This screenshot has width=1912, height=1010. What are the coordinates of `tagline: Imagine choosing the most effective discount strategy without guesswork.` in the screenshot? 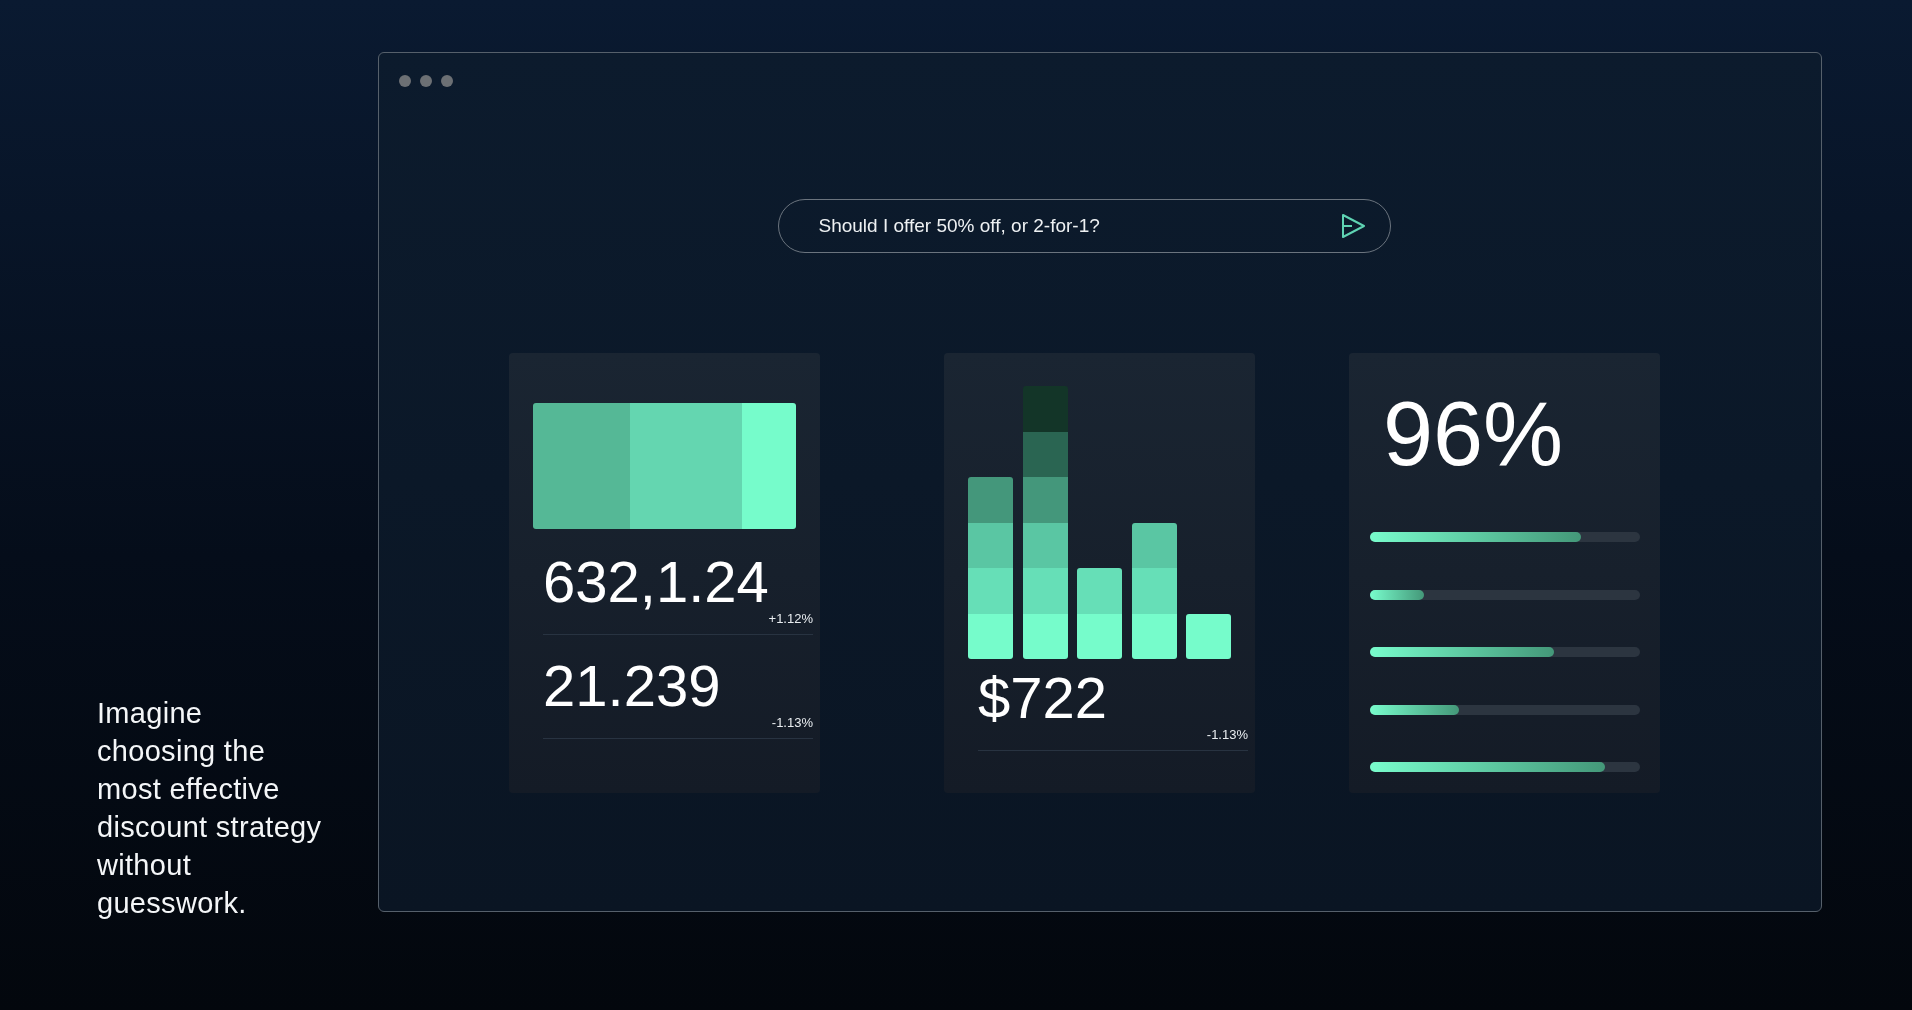 It's located at (210, 808).